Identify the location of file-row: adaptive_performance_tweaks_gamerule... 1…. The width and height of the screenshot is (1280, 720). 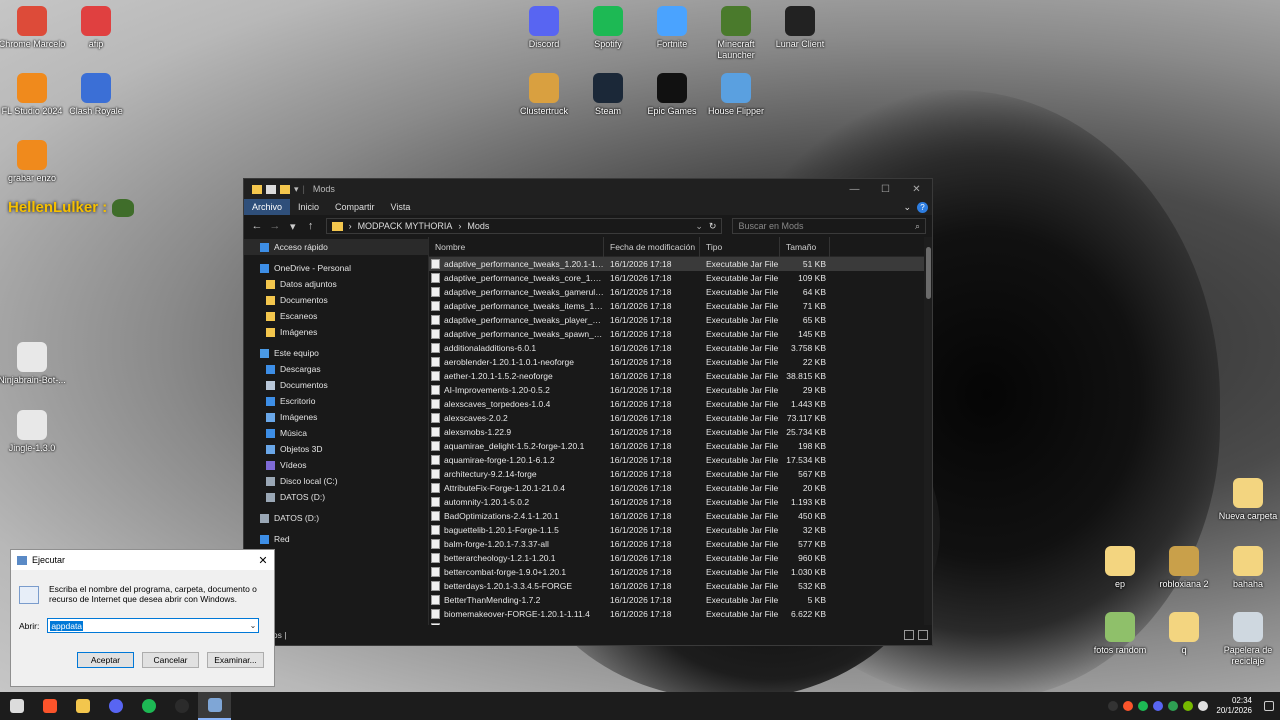
(680, 292).